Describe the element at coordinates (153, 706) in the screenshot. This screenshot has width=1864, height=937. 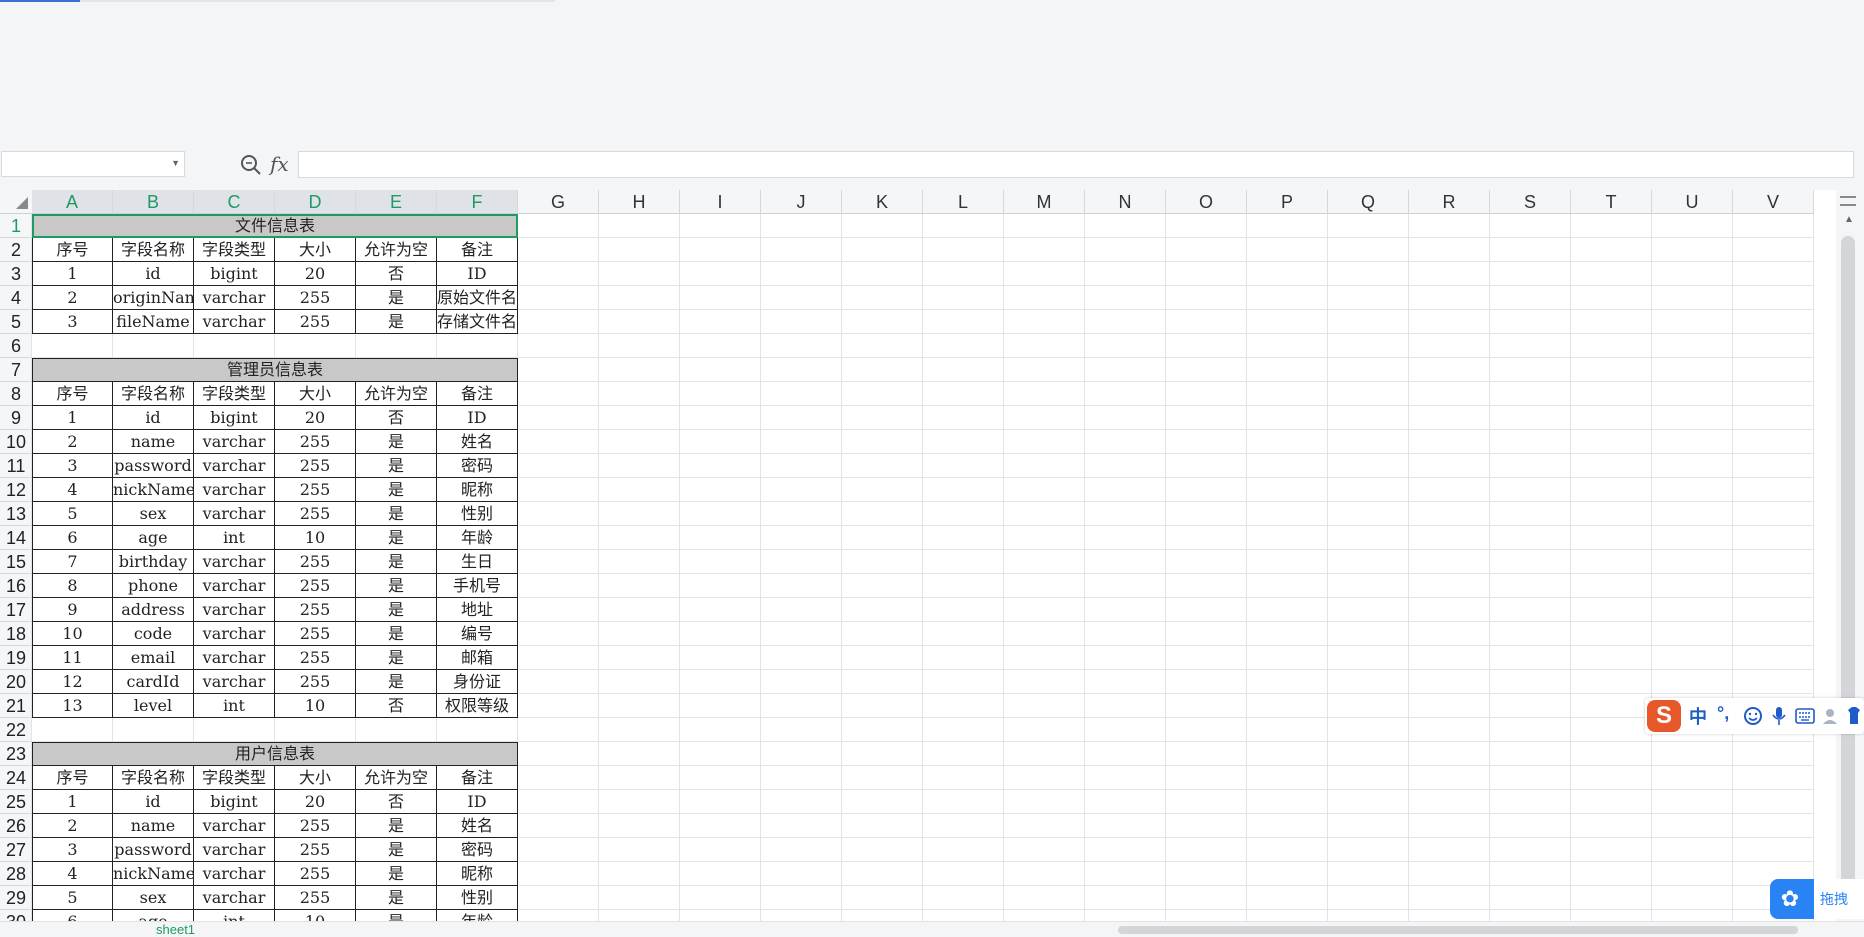
I see `table-cell: level` at that location.